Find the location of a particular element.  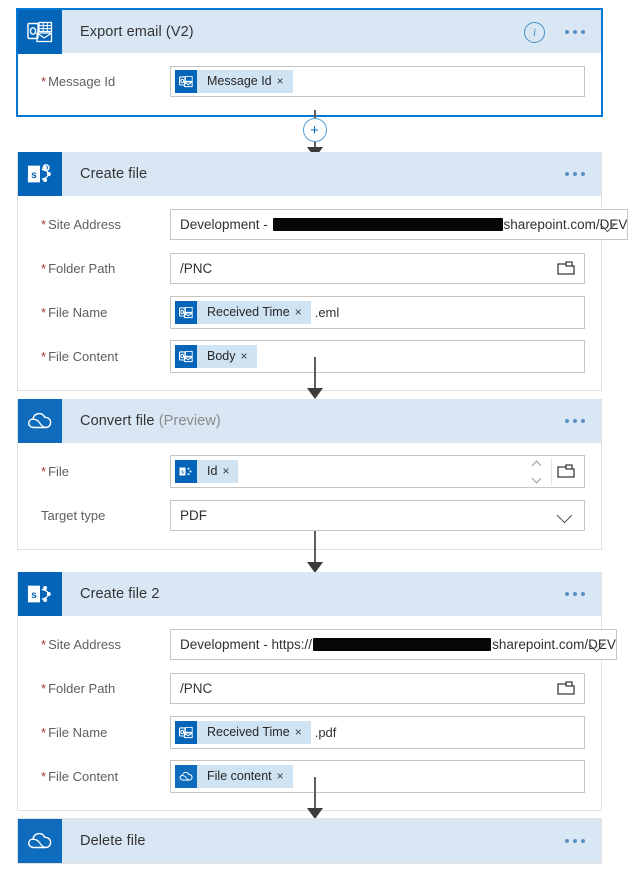

token-chip-message-id: Message Id × is located at coordinates (234, 81).